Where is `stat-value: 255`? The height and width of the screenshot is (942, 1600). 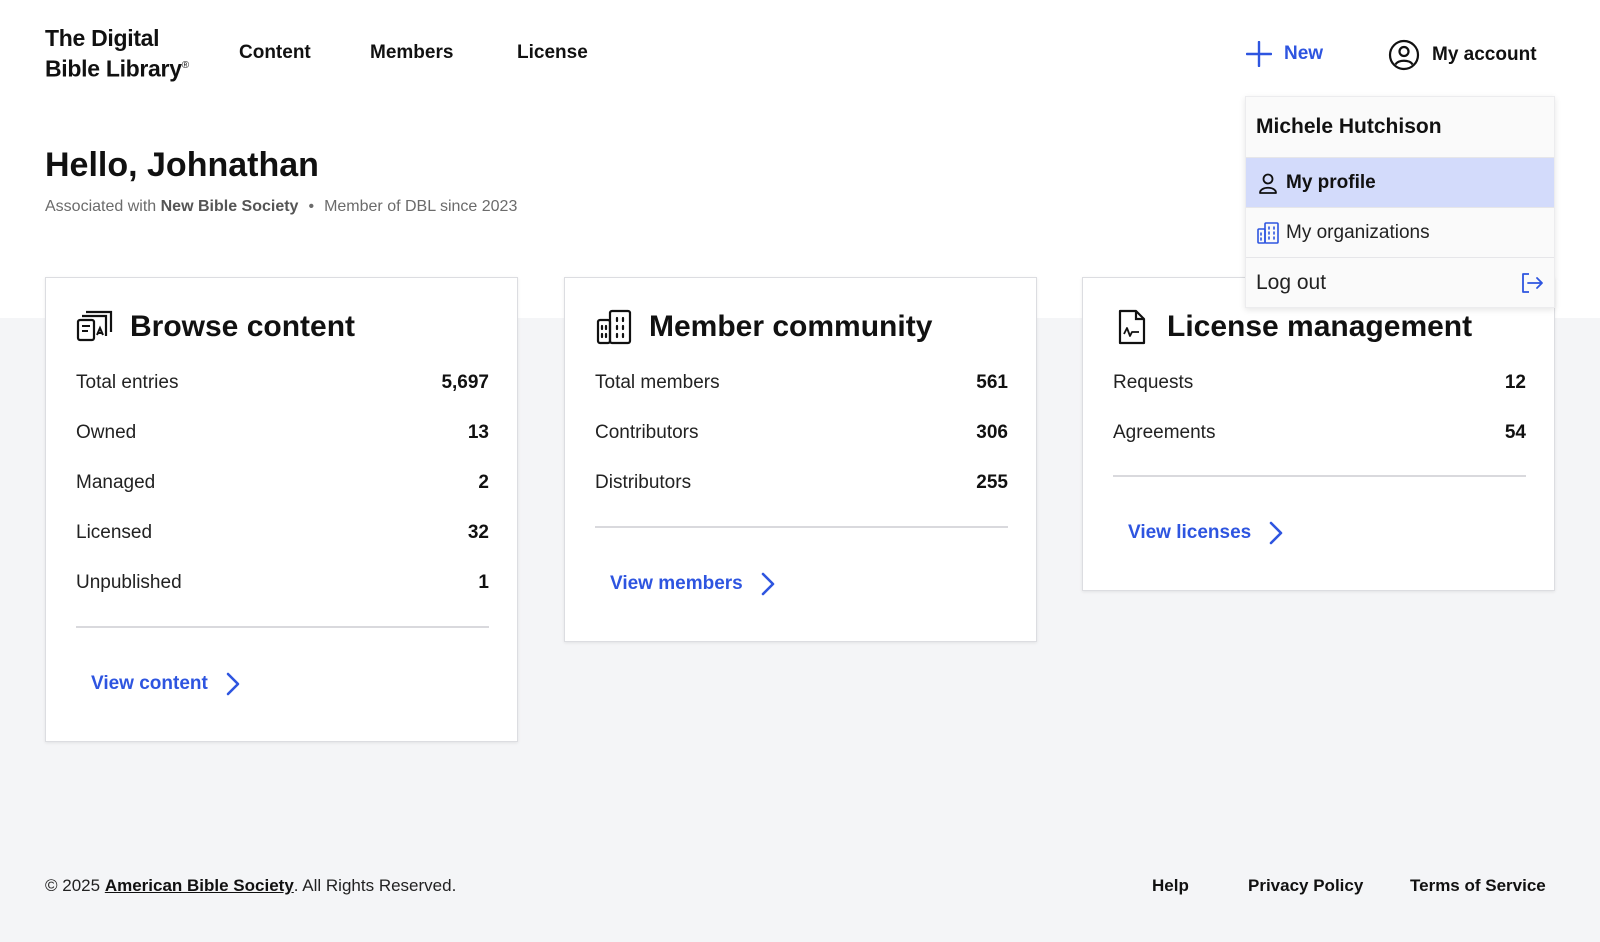
stat-value: 255 is located at coordinates (992, 482).